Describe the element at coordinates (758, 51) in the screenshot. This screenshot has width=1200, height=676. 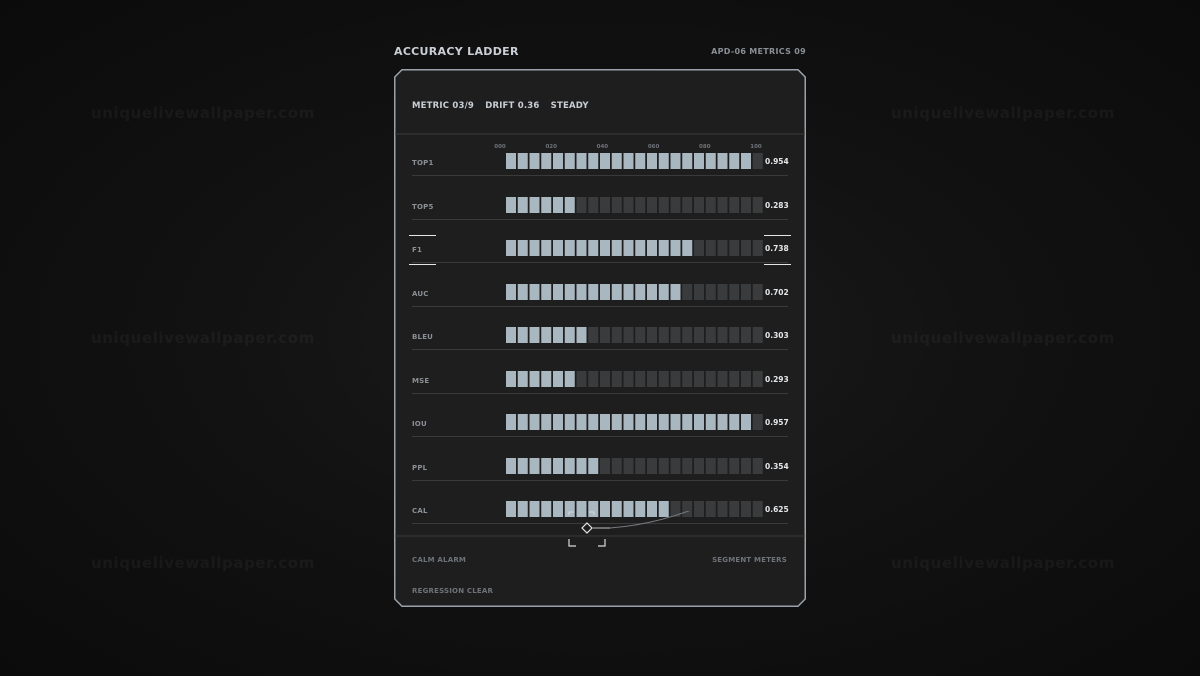
I see `device-id-label: APD-06 METRICS 09` at that location.